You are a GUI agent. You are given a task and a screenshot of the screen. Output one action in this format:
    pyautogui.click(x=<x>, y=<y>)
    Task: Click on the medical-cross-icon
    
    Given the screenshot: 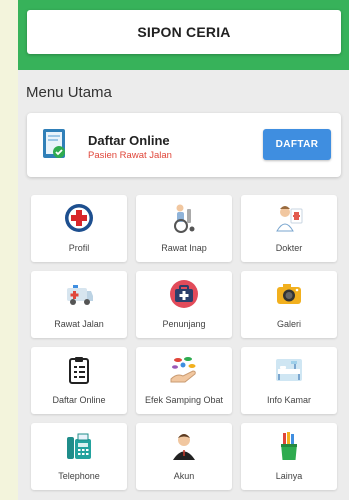 What is the action you would take?
    pyautogui.click(x=79, y=218)
    